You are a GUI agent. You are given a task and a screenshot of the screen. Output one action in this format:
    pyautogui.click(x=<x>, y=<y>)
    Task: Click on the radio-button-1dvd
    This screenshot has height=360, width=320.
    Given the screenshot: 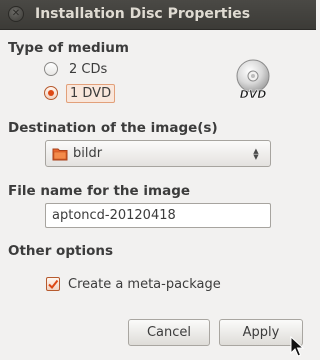 What is the action you would take?
    pyautogui.click(x=51, y=93)
    